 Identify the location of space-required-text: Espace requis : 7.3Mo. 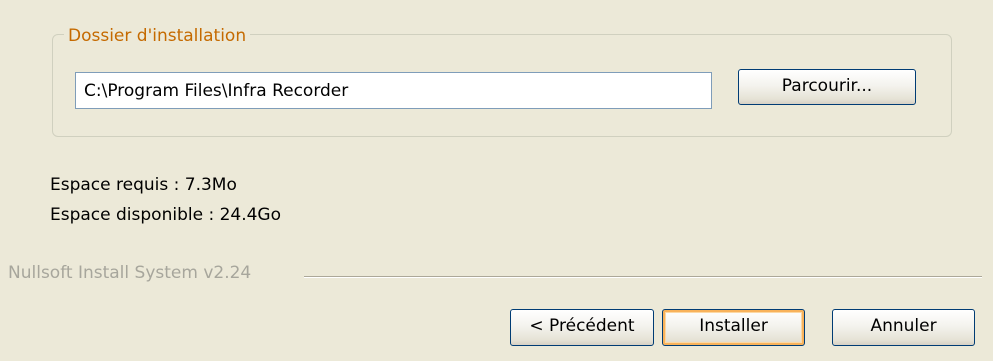
(143, 185).